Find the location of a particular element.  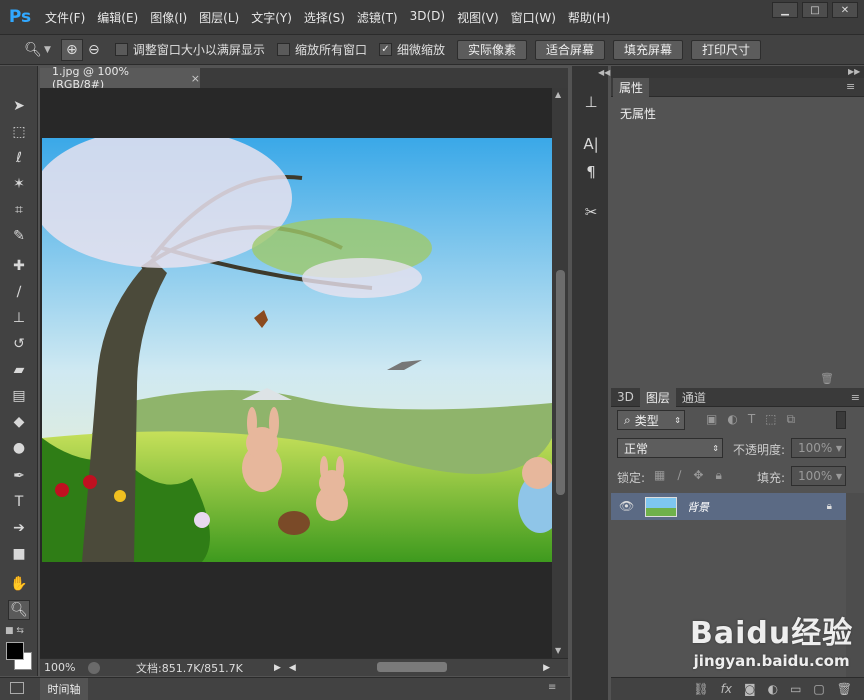

minimize-icon: ▁ is located at coordinates (785, 10).